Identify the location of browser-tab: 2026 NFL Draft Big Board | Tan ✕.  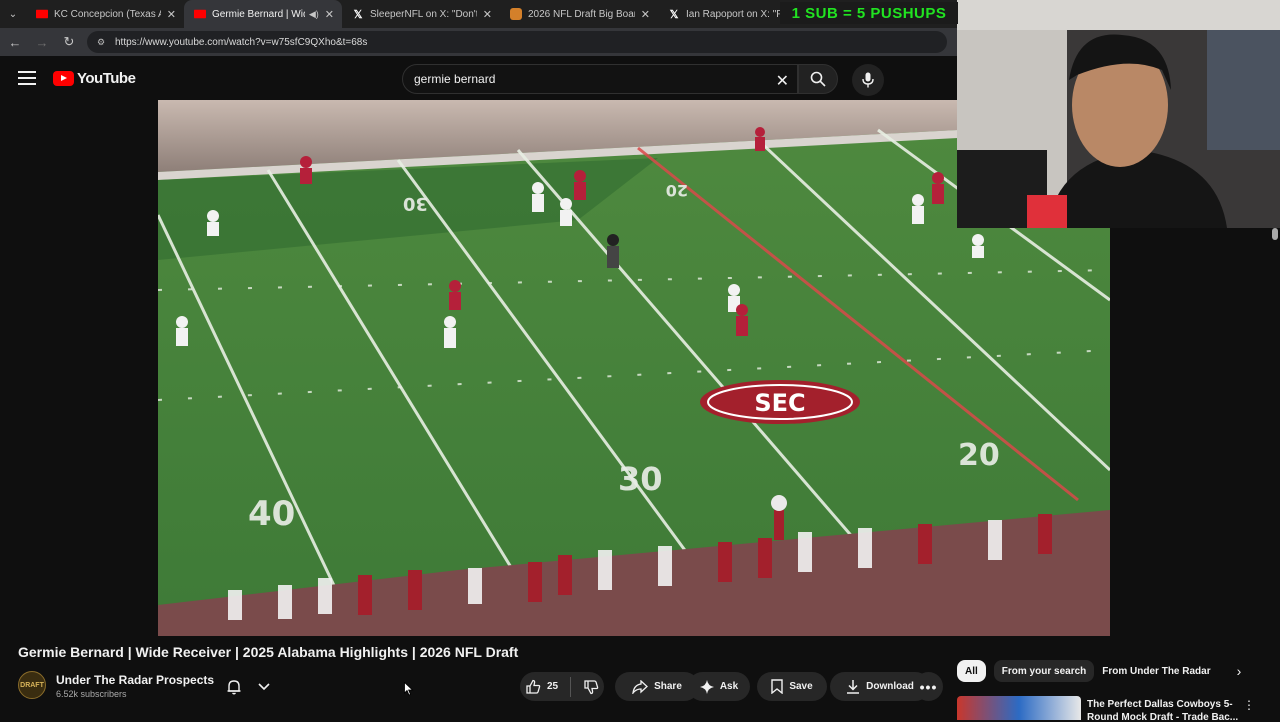
(579, 14).